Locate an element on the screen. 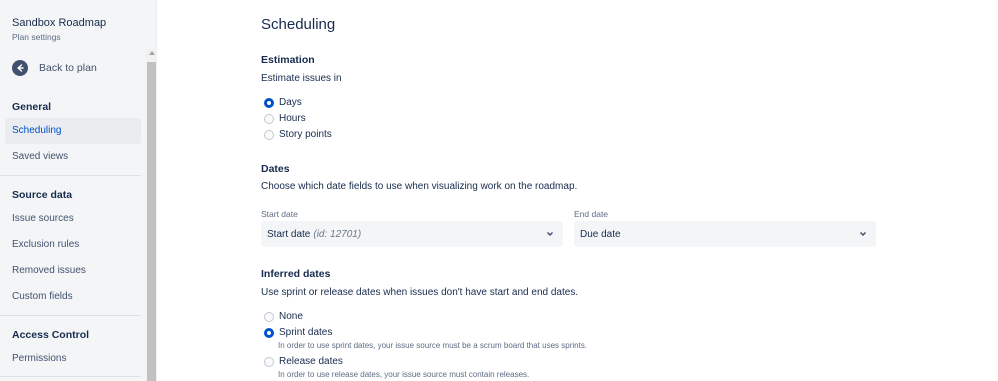 The image size is (998, 381). inferred-dates-heading: Inferred dates is located at coordinates (296, 274).